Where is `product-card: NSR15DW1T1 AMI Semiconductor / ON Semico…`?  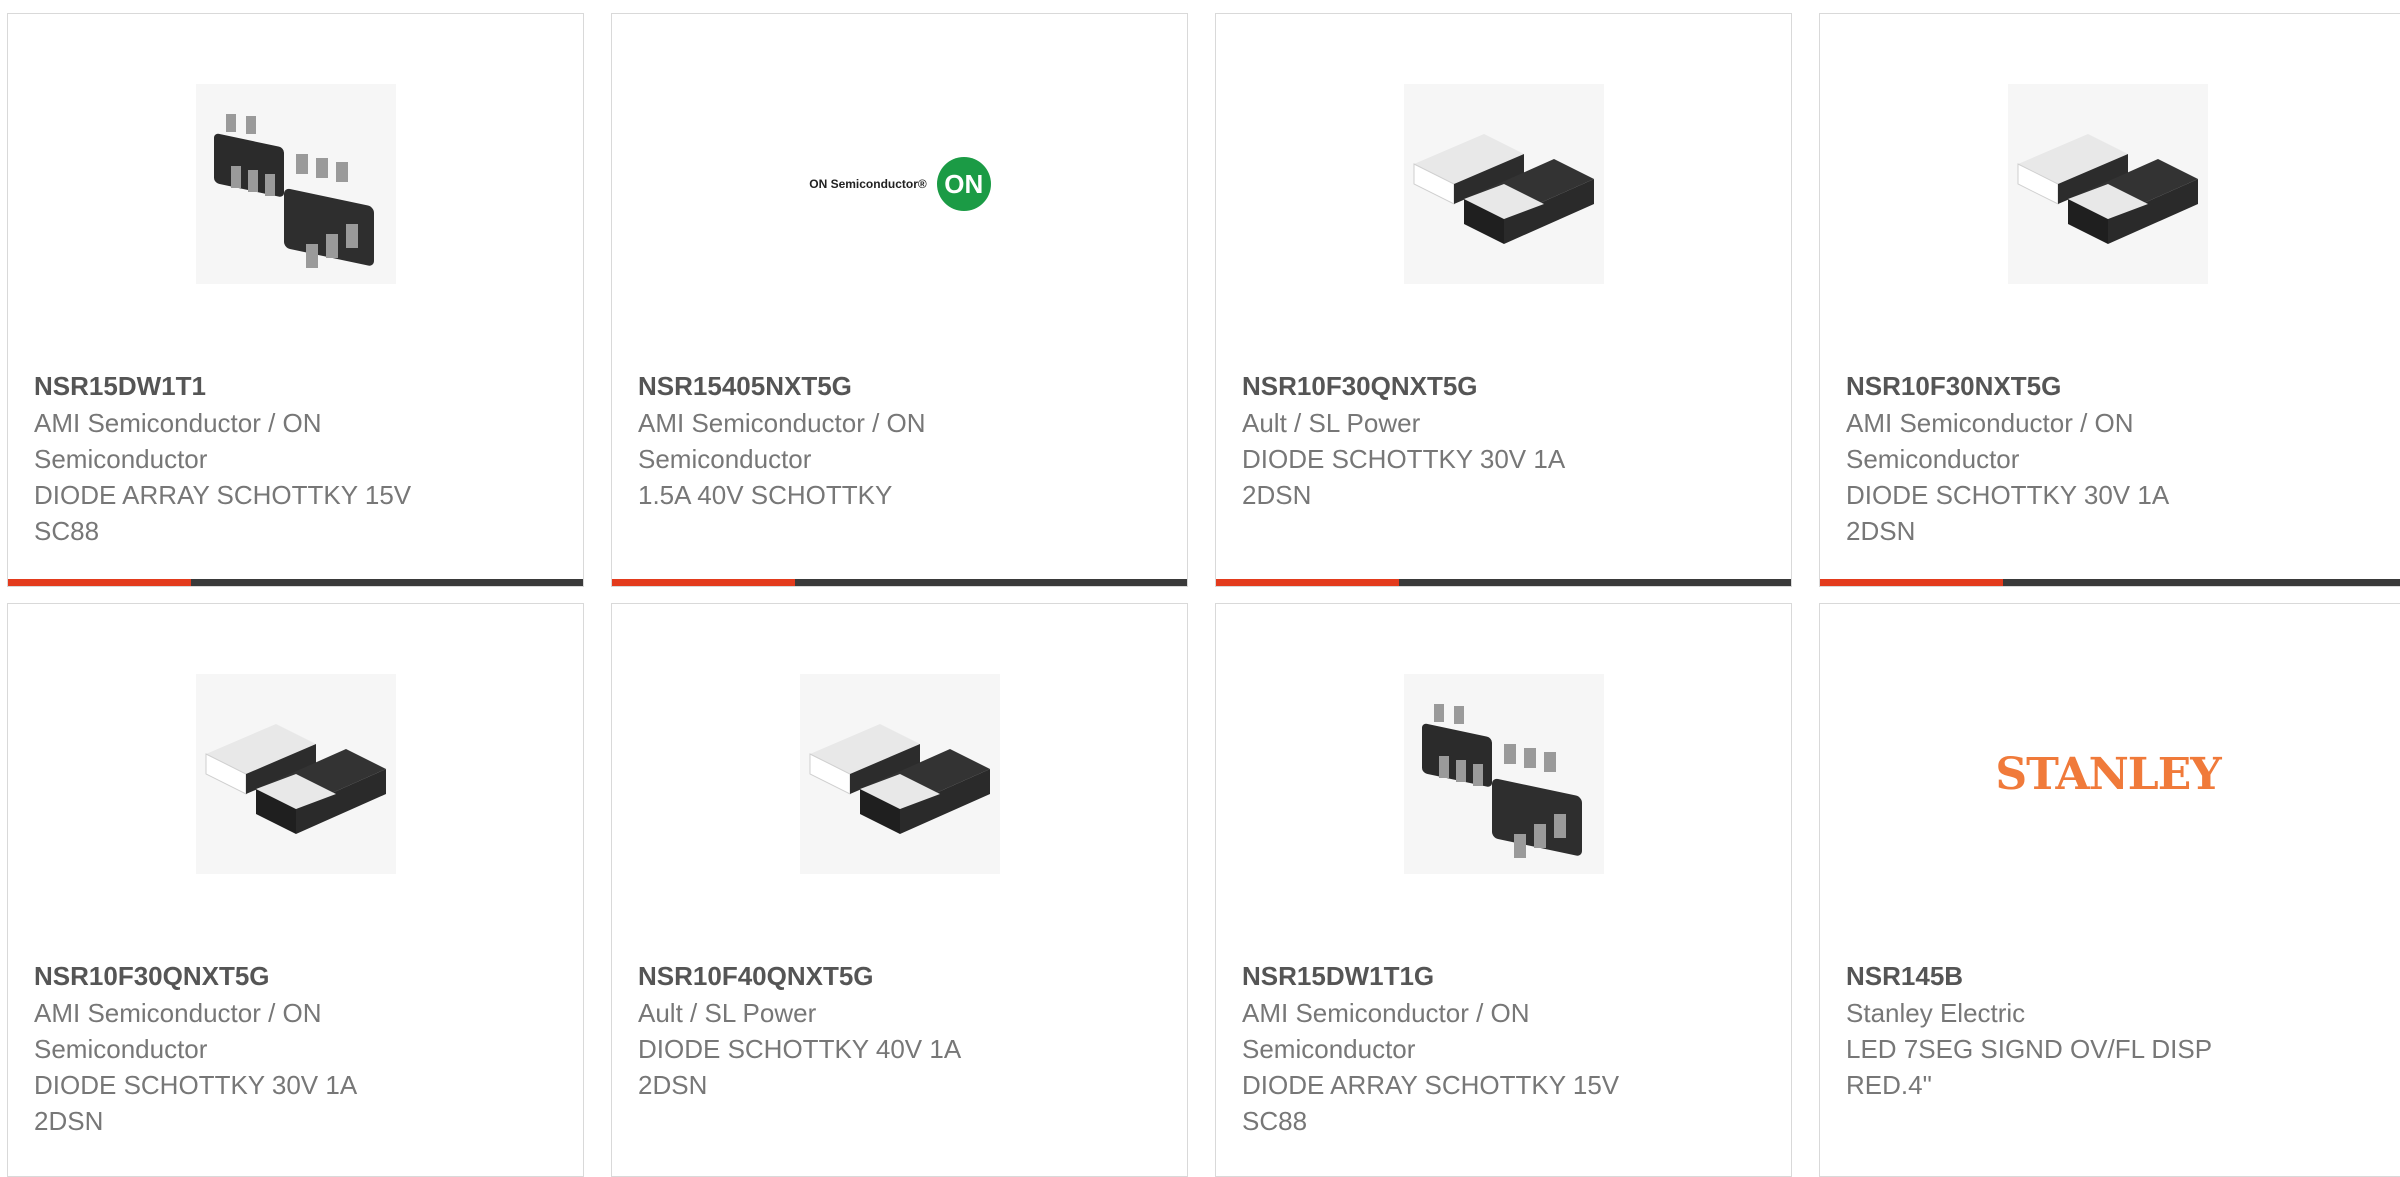
product-card: NSR15DW1T1 AMI Semiconductor / ON Semico… is located at coordinates (295, 300).